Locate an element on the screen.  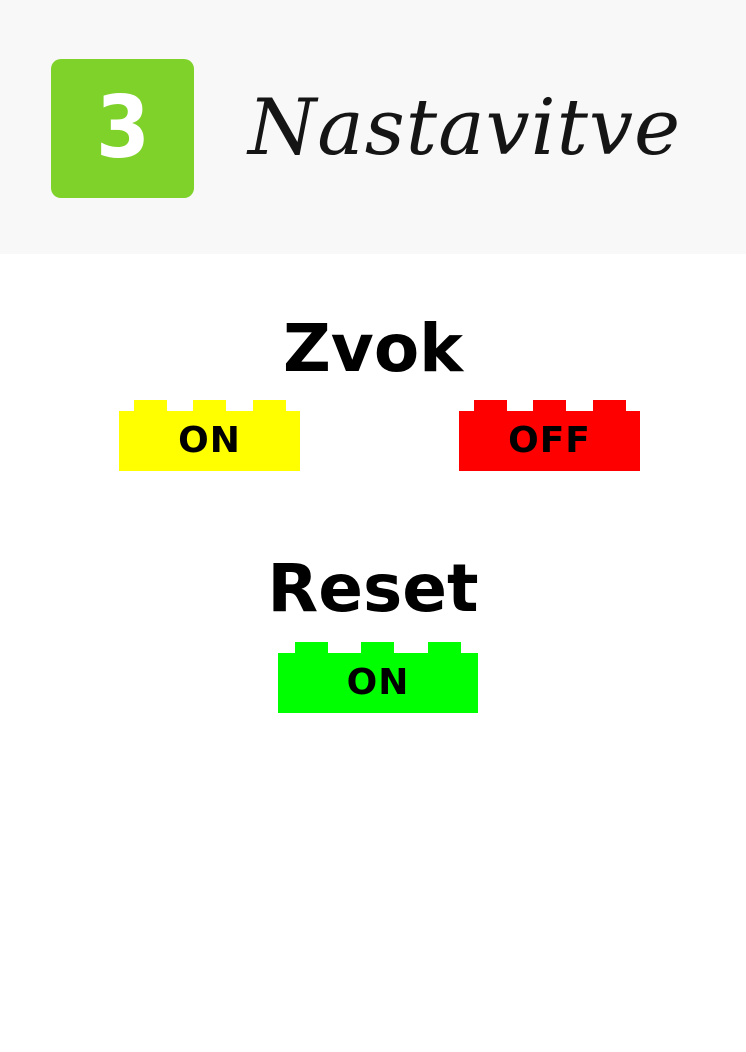
step-number: 3 is located at coordinates (122, 127).